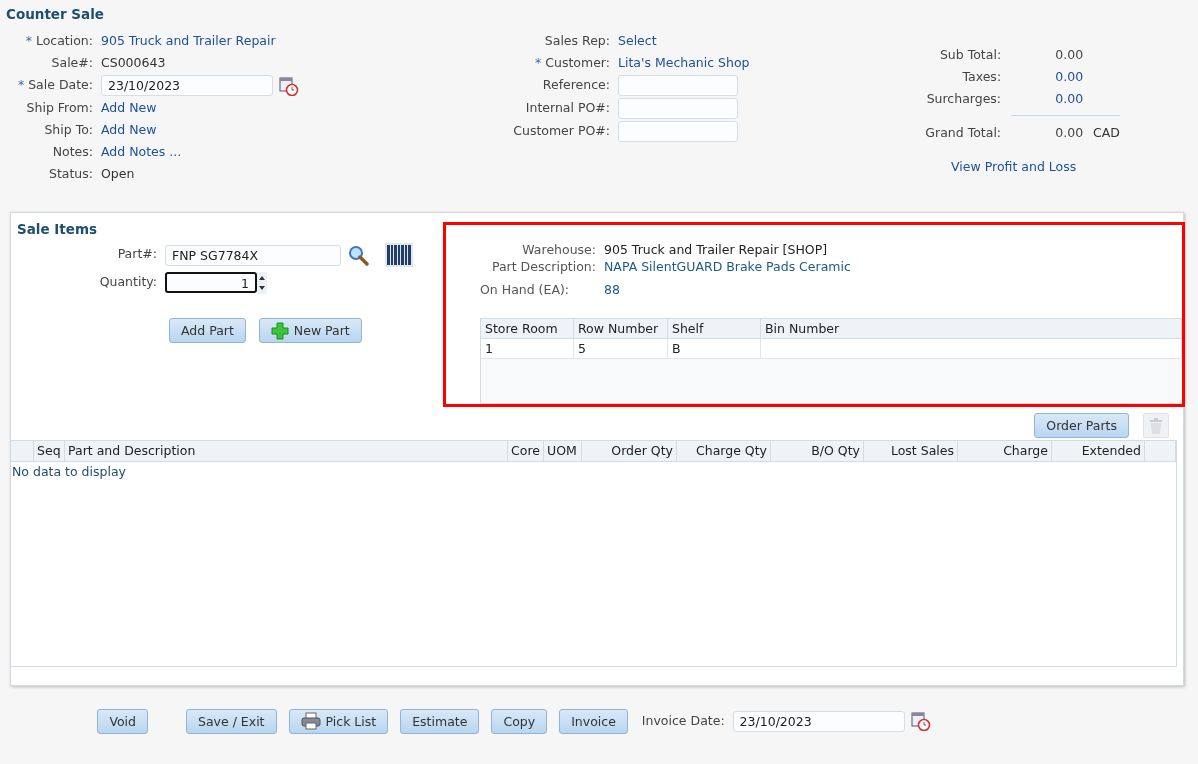 This screenshot has height=764, width=1198. What do you see at coordinates (558, 249) in the screenshot?
I see `field-label: Warehouse:` at bounding box center [558, 249].